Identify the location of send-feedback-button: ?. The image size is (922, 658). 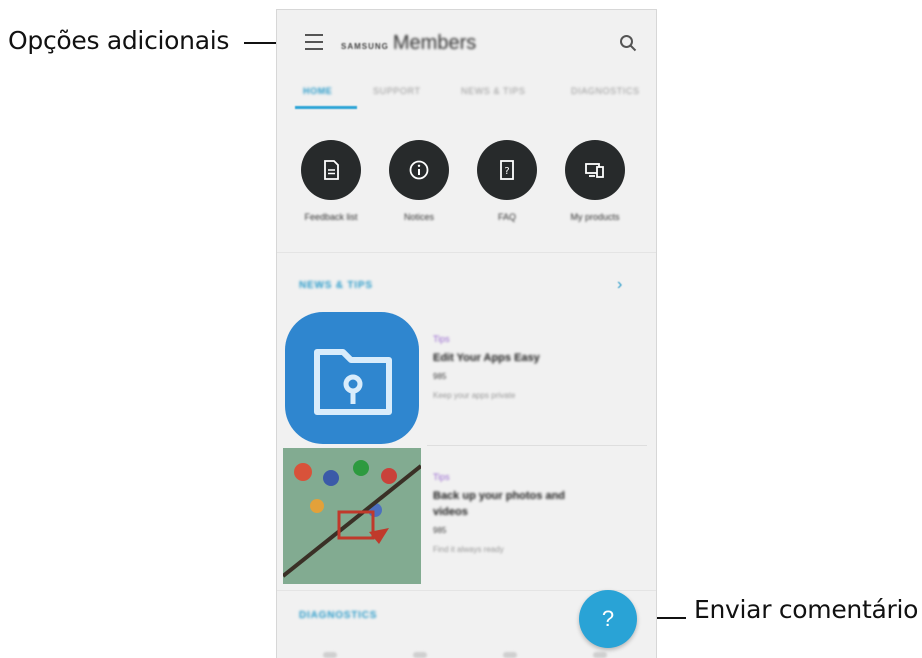
(608, 619).